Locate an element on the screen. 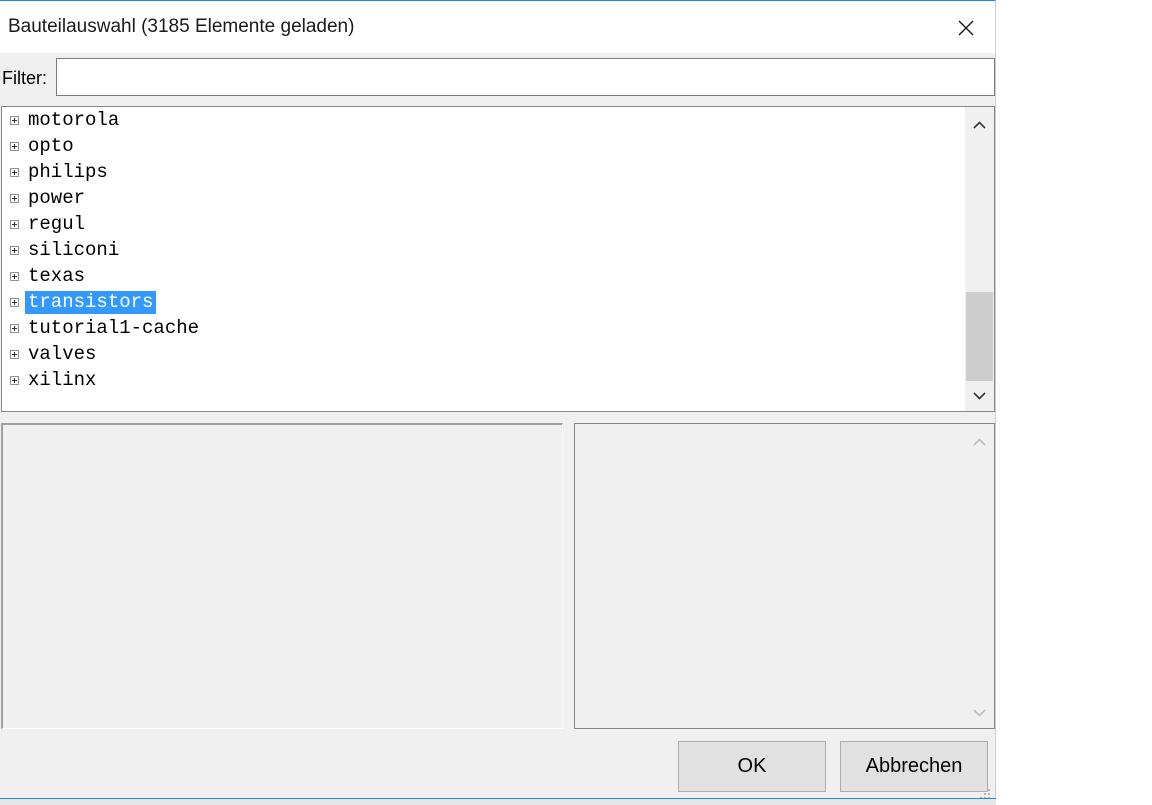  description-panel is located at coordinates (784, 576).